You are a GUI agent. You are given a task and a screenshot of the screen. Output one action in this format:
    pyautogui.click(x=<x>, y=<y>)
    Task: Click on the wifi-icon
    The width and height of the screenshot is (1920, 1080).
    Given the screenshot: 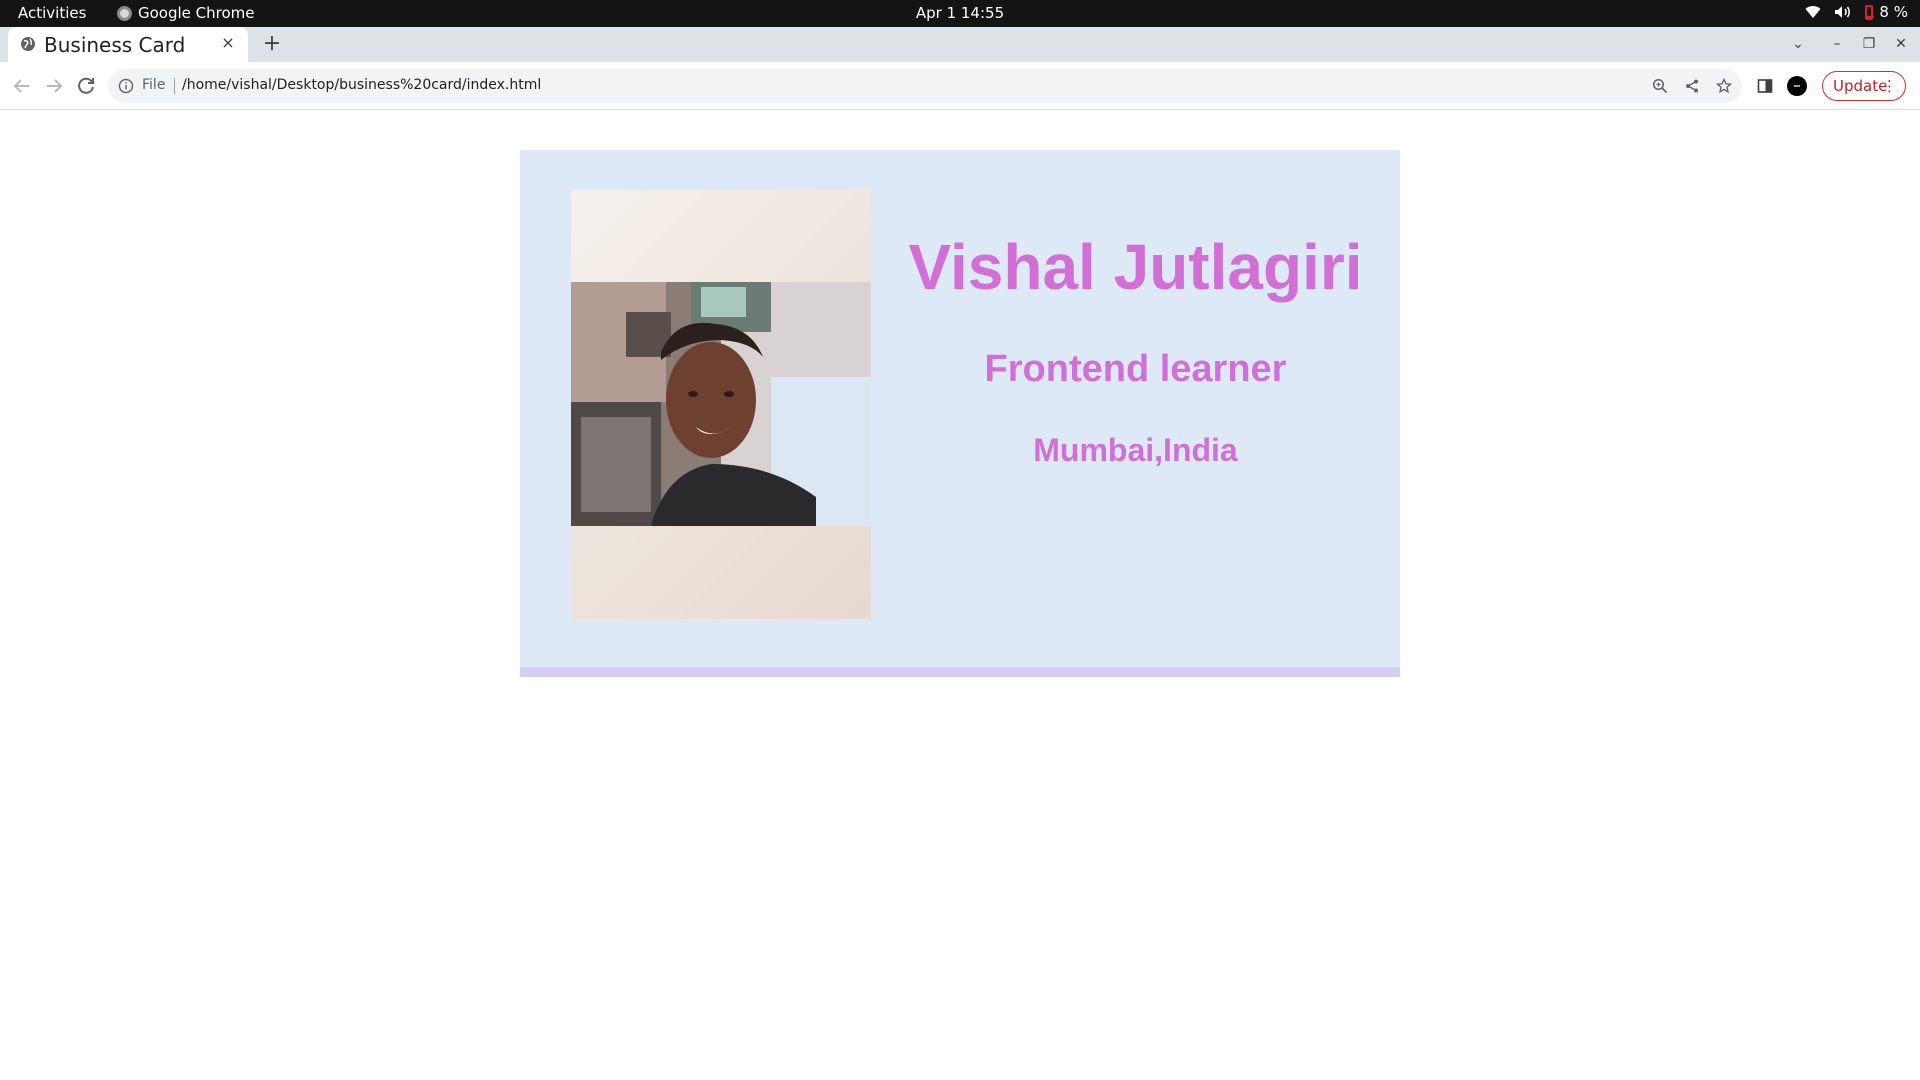 What is the action you would take?
    pyautogui.click(x=1813, y=12)
    